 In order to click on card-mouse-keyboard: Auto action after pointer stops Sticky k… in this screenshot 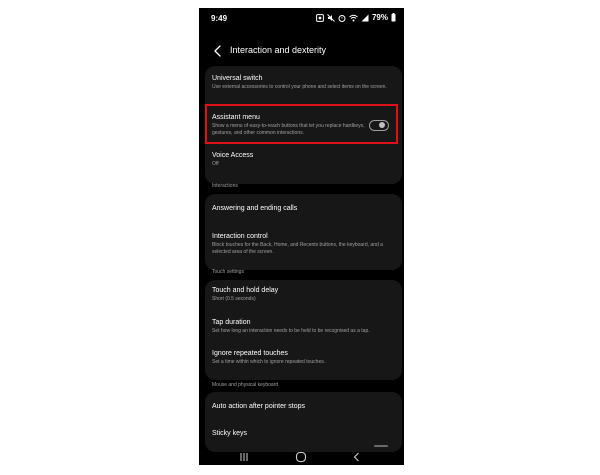, I will do `click(303, 422)`.